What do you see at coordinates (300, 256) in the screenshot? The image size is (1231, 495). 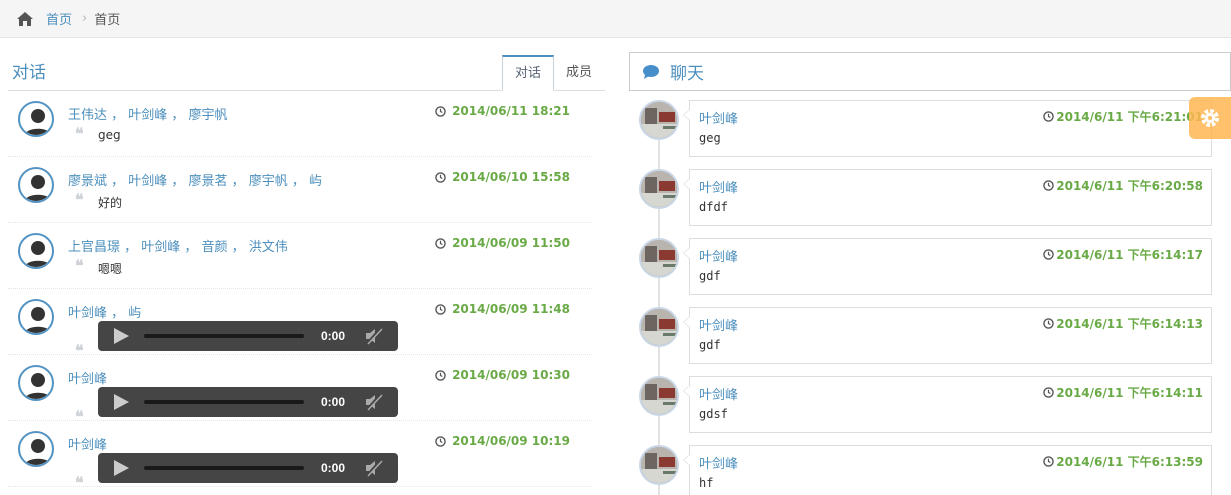 I see `conversation-item: 上官昌璟 ， 叶剑峰 ， 音颜 ， 洪文伟 2014/06/09 11:50 ❝ 嗯嗯` at bounding box center [300, 256].